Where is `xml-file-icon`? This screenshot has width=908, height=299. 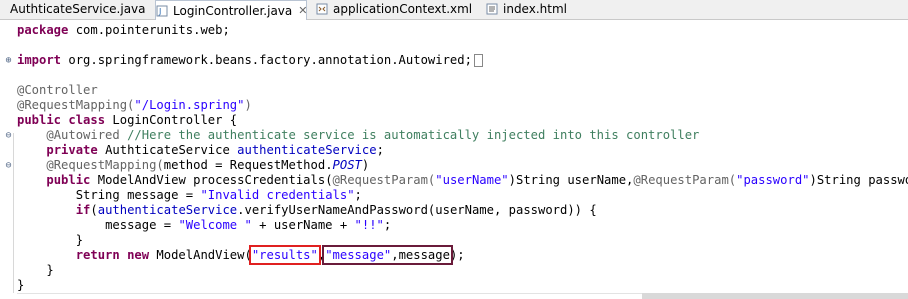
xml-file-icon is located at coordinates (322, 9).